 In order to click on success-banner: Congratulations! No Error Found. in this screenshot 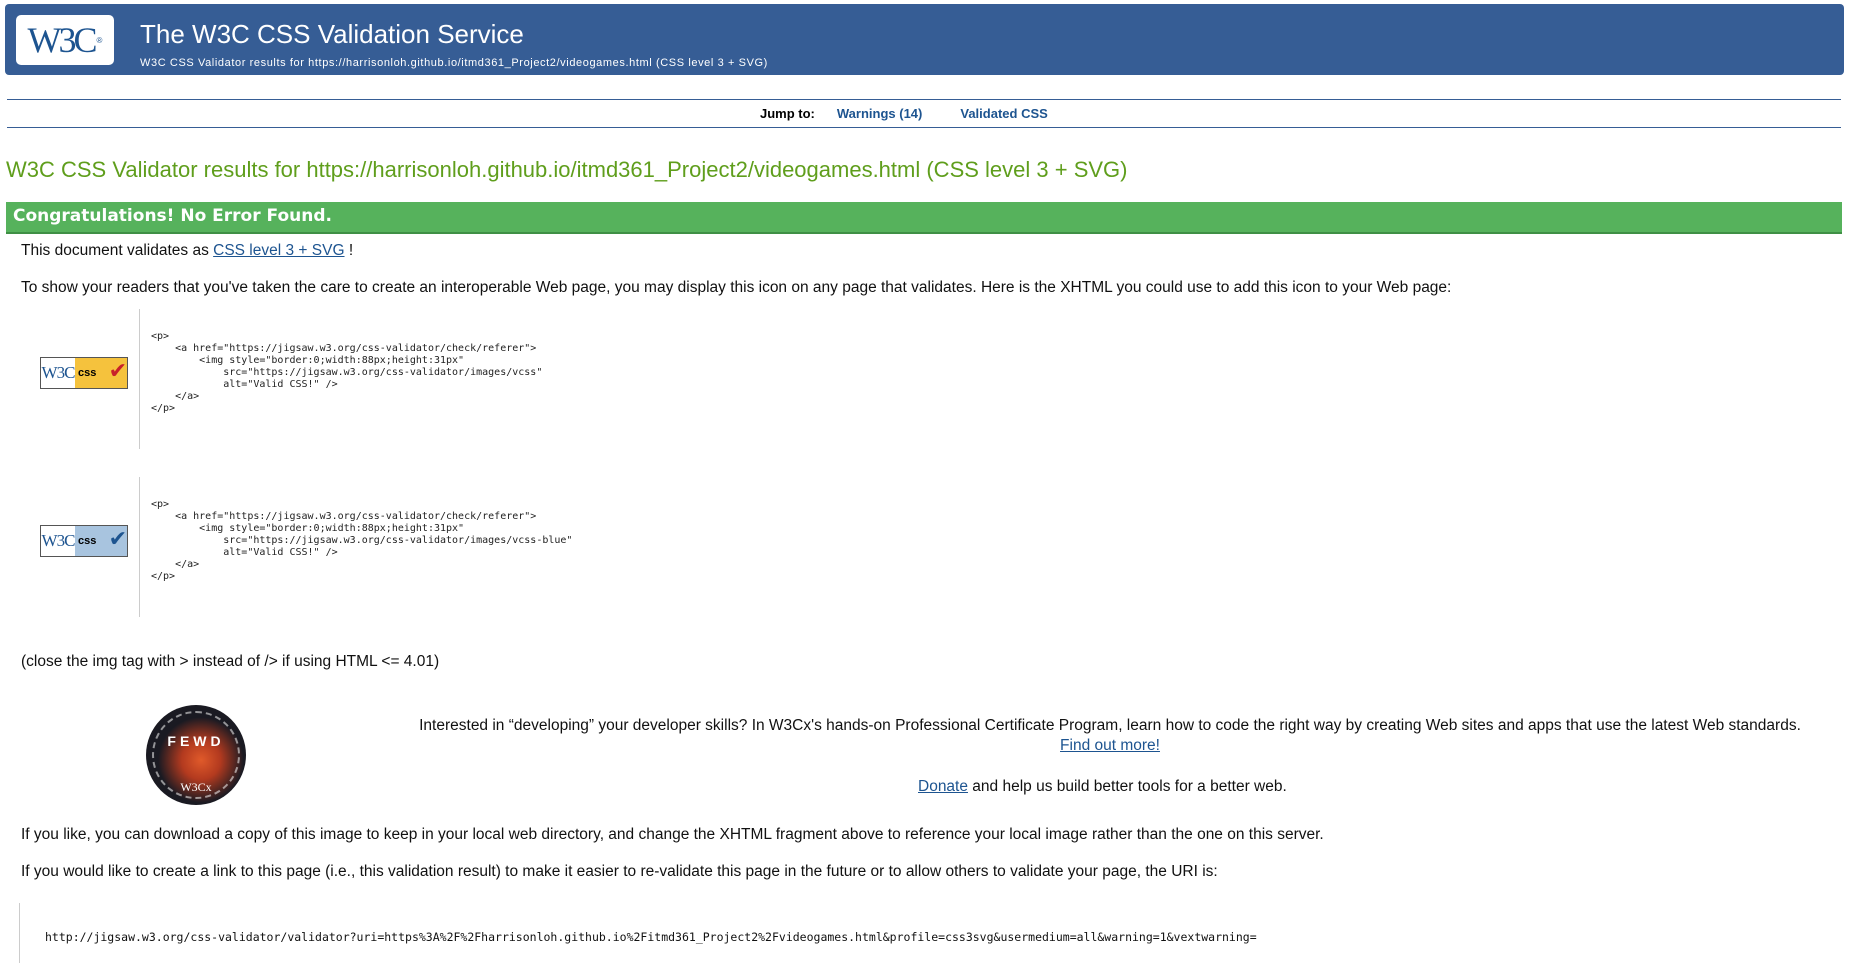, I will do `click(924, 218)`.